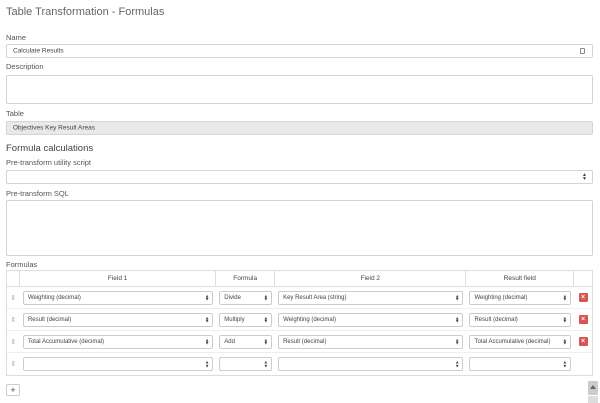 This screenshot has width=600, height=403. I want to click on field2-select: Key Result Area (string) ▲ ▼, so click(371, 297).